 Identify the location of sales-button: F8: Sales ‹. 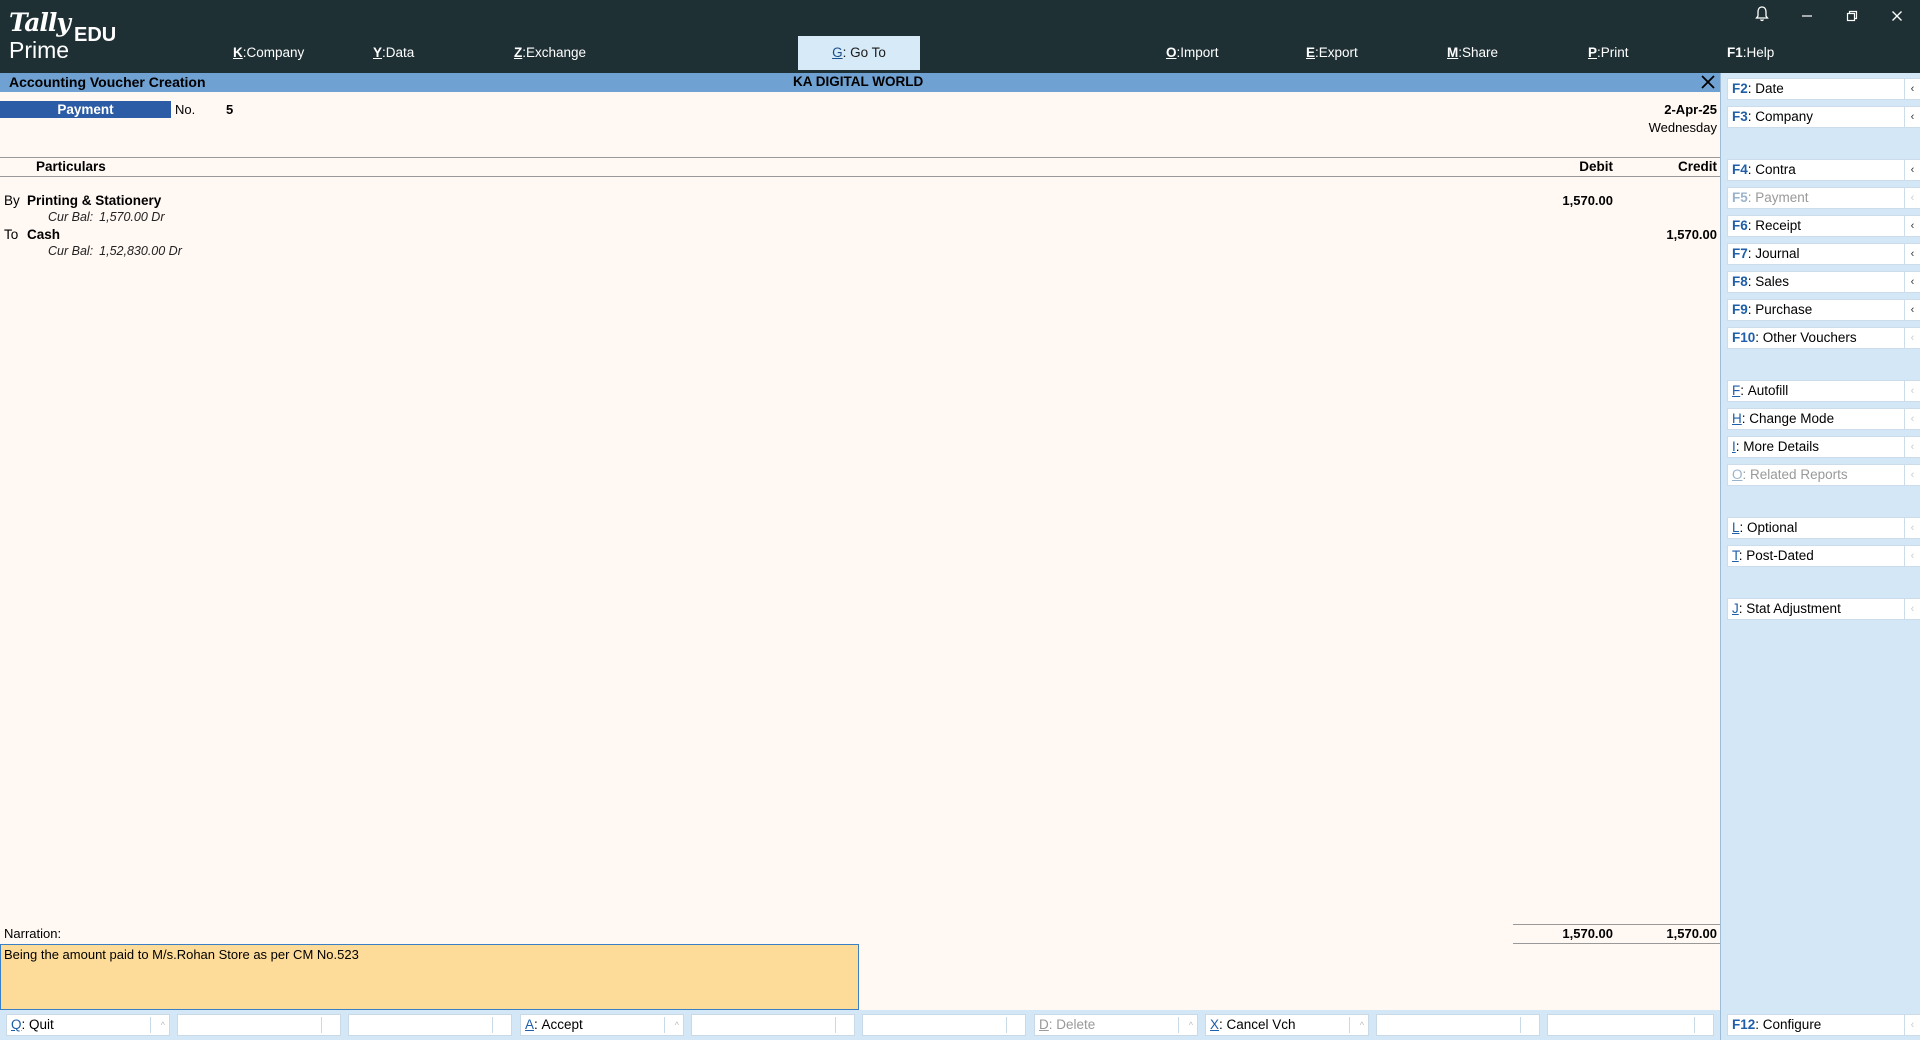
(1823, 282).